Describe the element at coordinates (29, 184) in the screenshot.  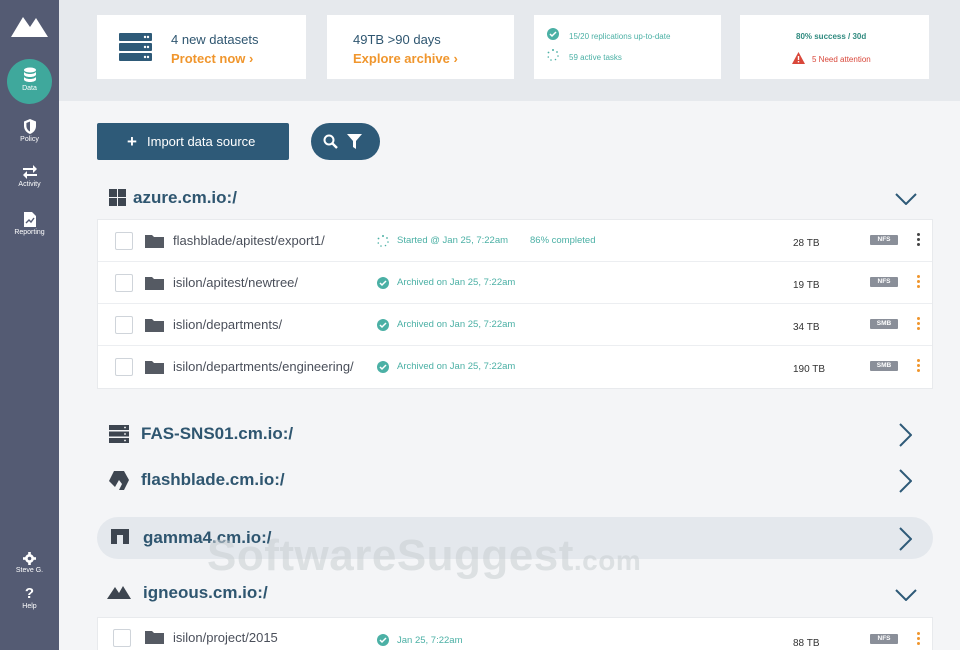
I see `sidebar-item-label: Activity` at that location.